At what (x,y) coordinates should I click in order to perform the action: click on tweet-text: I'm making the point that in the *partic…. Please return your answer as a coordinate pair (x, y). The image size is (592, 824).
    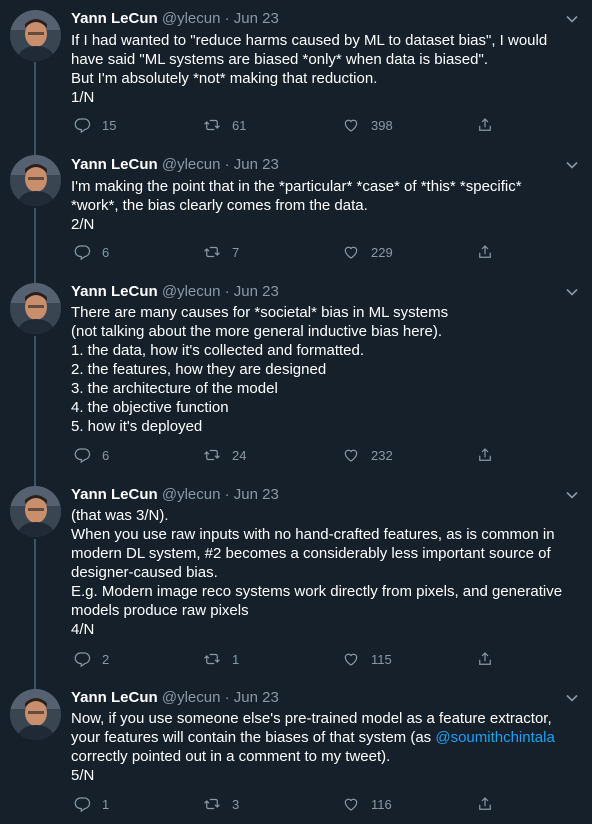
    Looking at the image, I should click on (296, 205).